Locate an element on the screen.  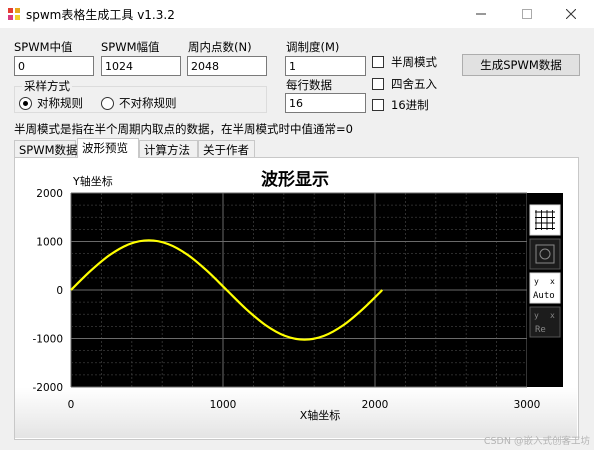
maximize-icon is located at coordinates (527, 14).